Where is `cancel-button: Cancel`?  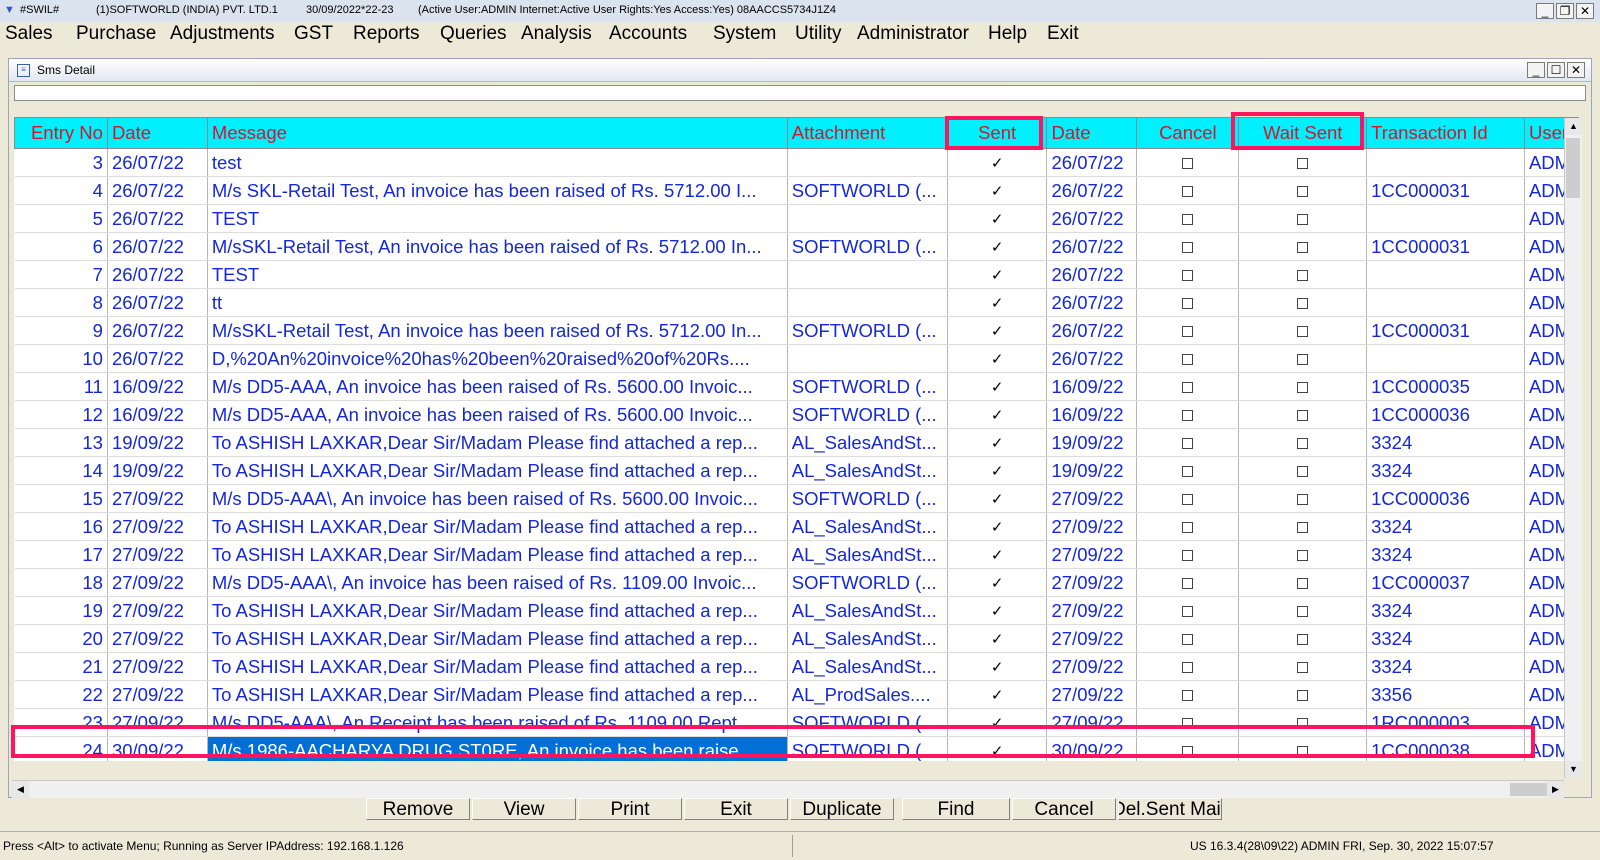 cancel-button: Cancel is located at coordinates (1064, 809).